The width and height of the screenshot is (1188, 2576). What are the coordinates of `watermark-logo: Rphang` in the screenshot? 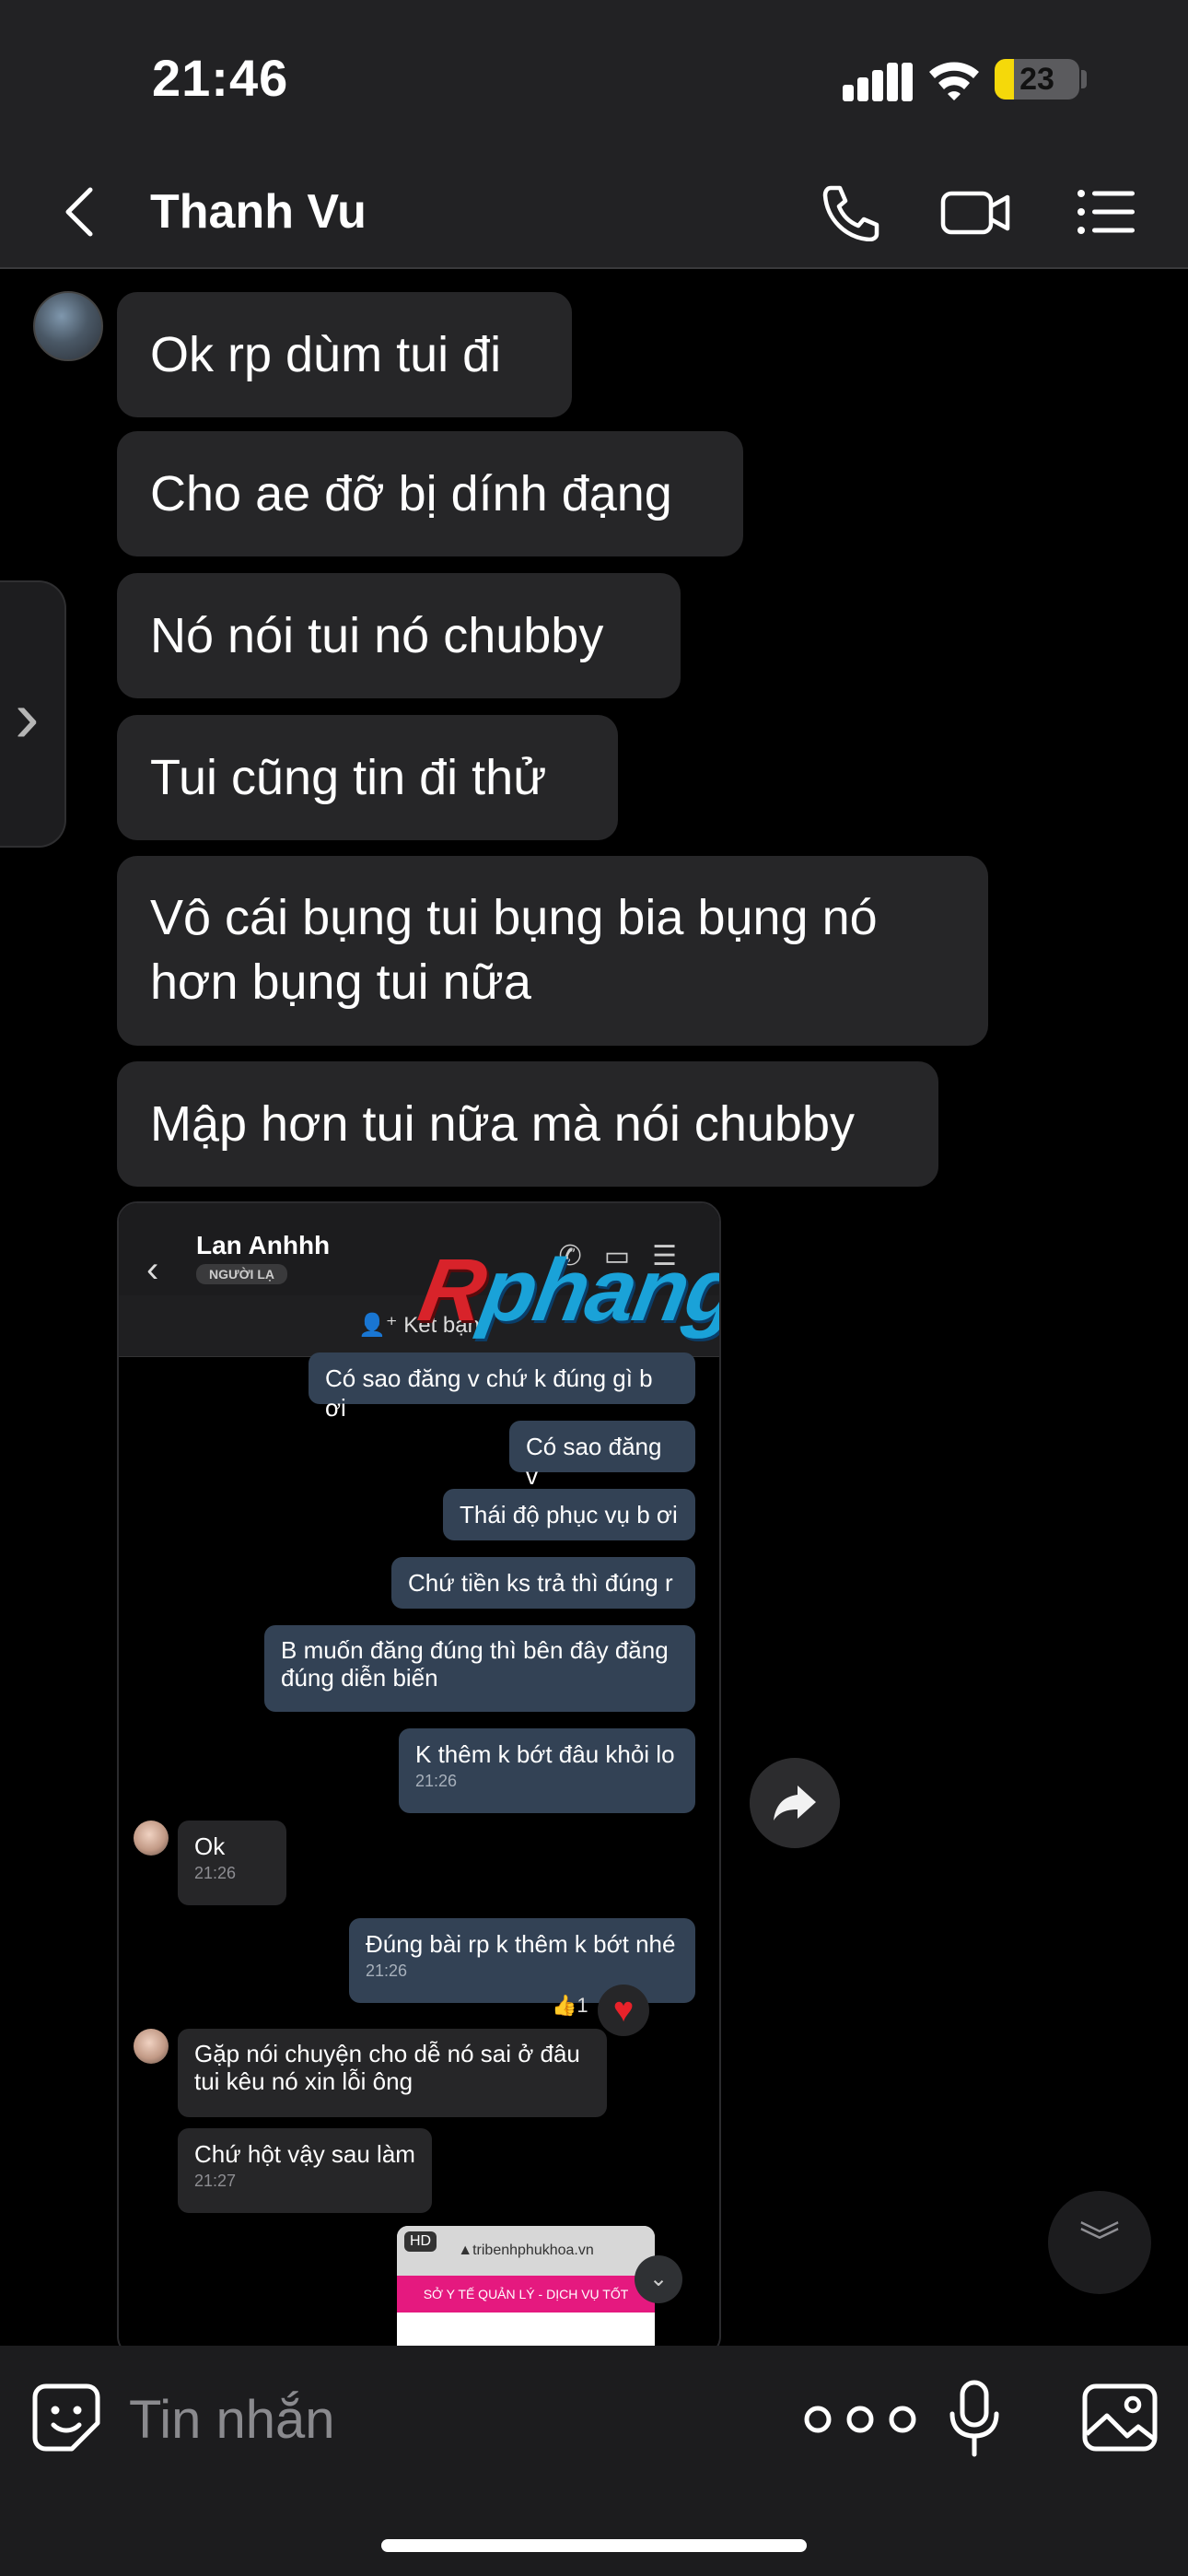 It's located at (566, 1290).